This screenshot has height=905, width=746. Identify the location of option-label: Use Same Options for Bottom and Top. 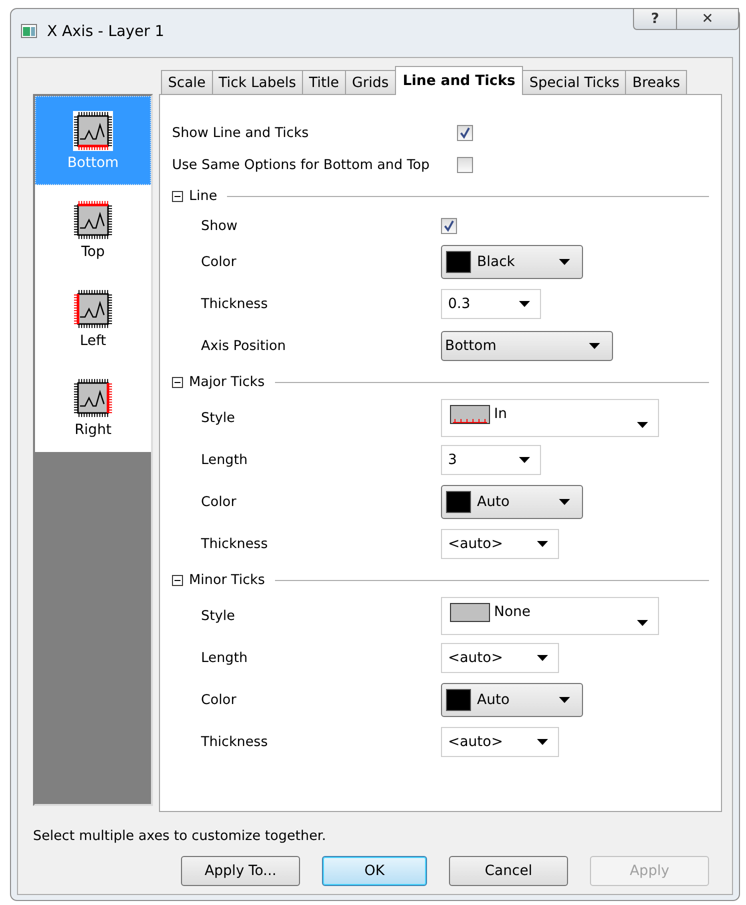
(301, 165).